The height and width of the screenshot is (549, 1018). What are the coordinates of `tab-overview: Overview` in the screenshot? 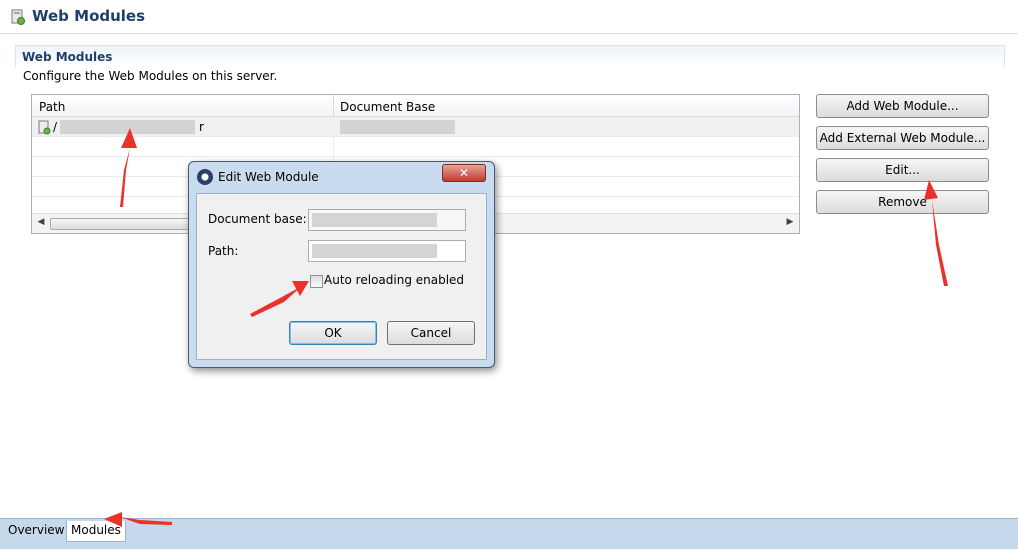 It's located at (36, 531).